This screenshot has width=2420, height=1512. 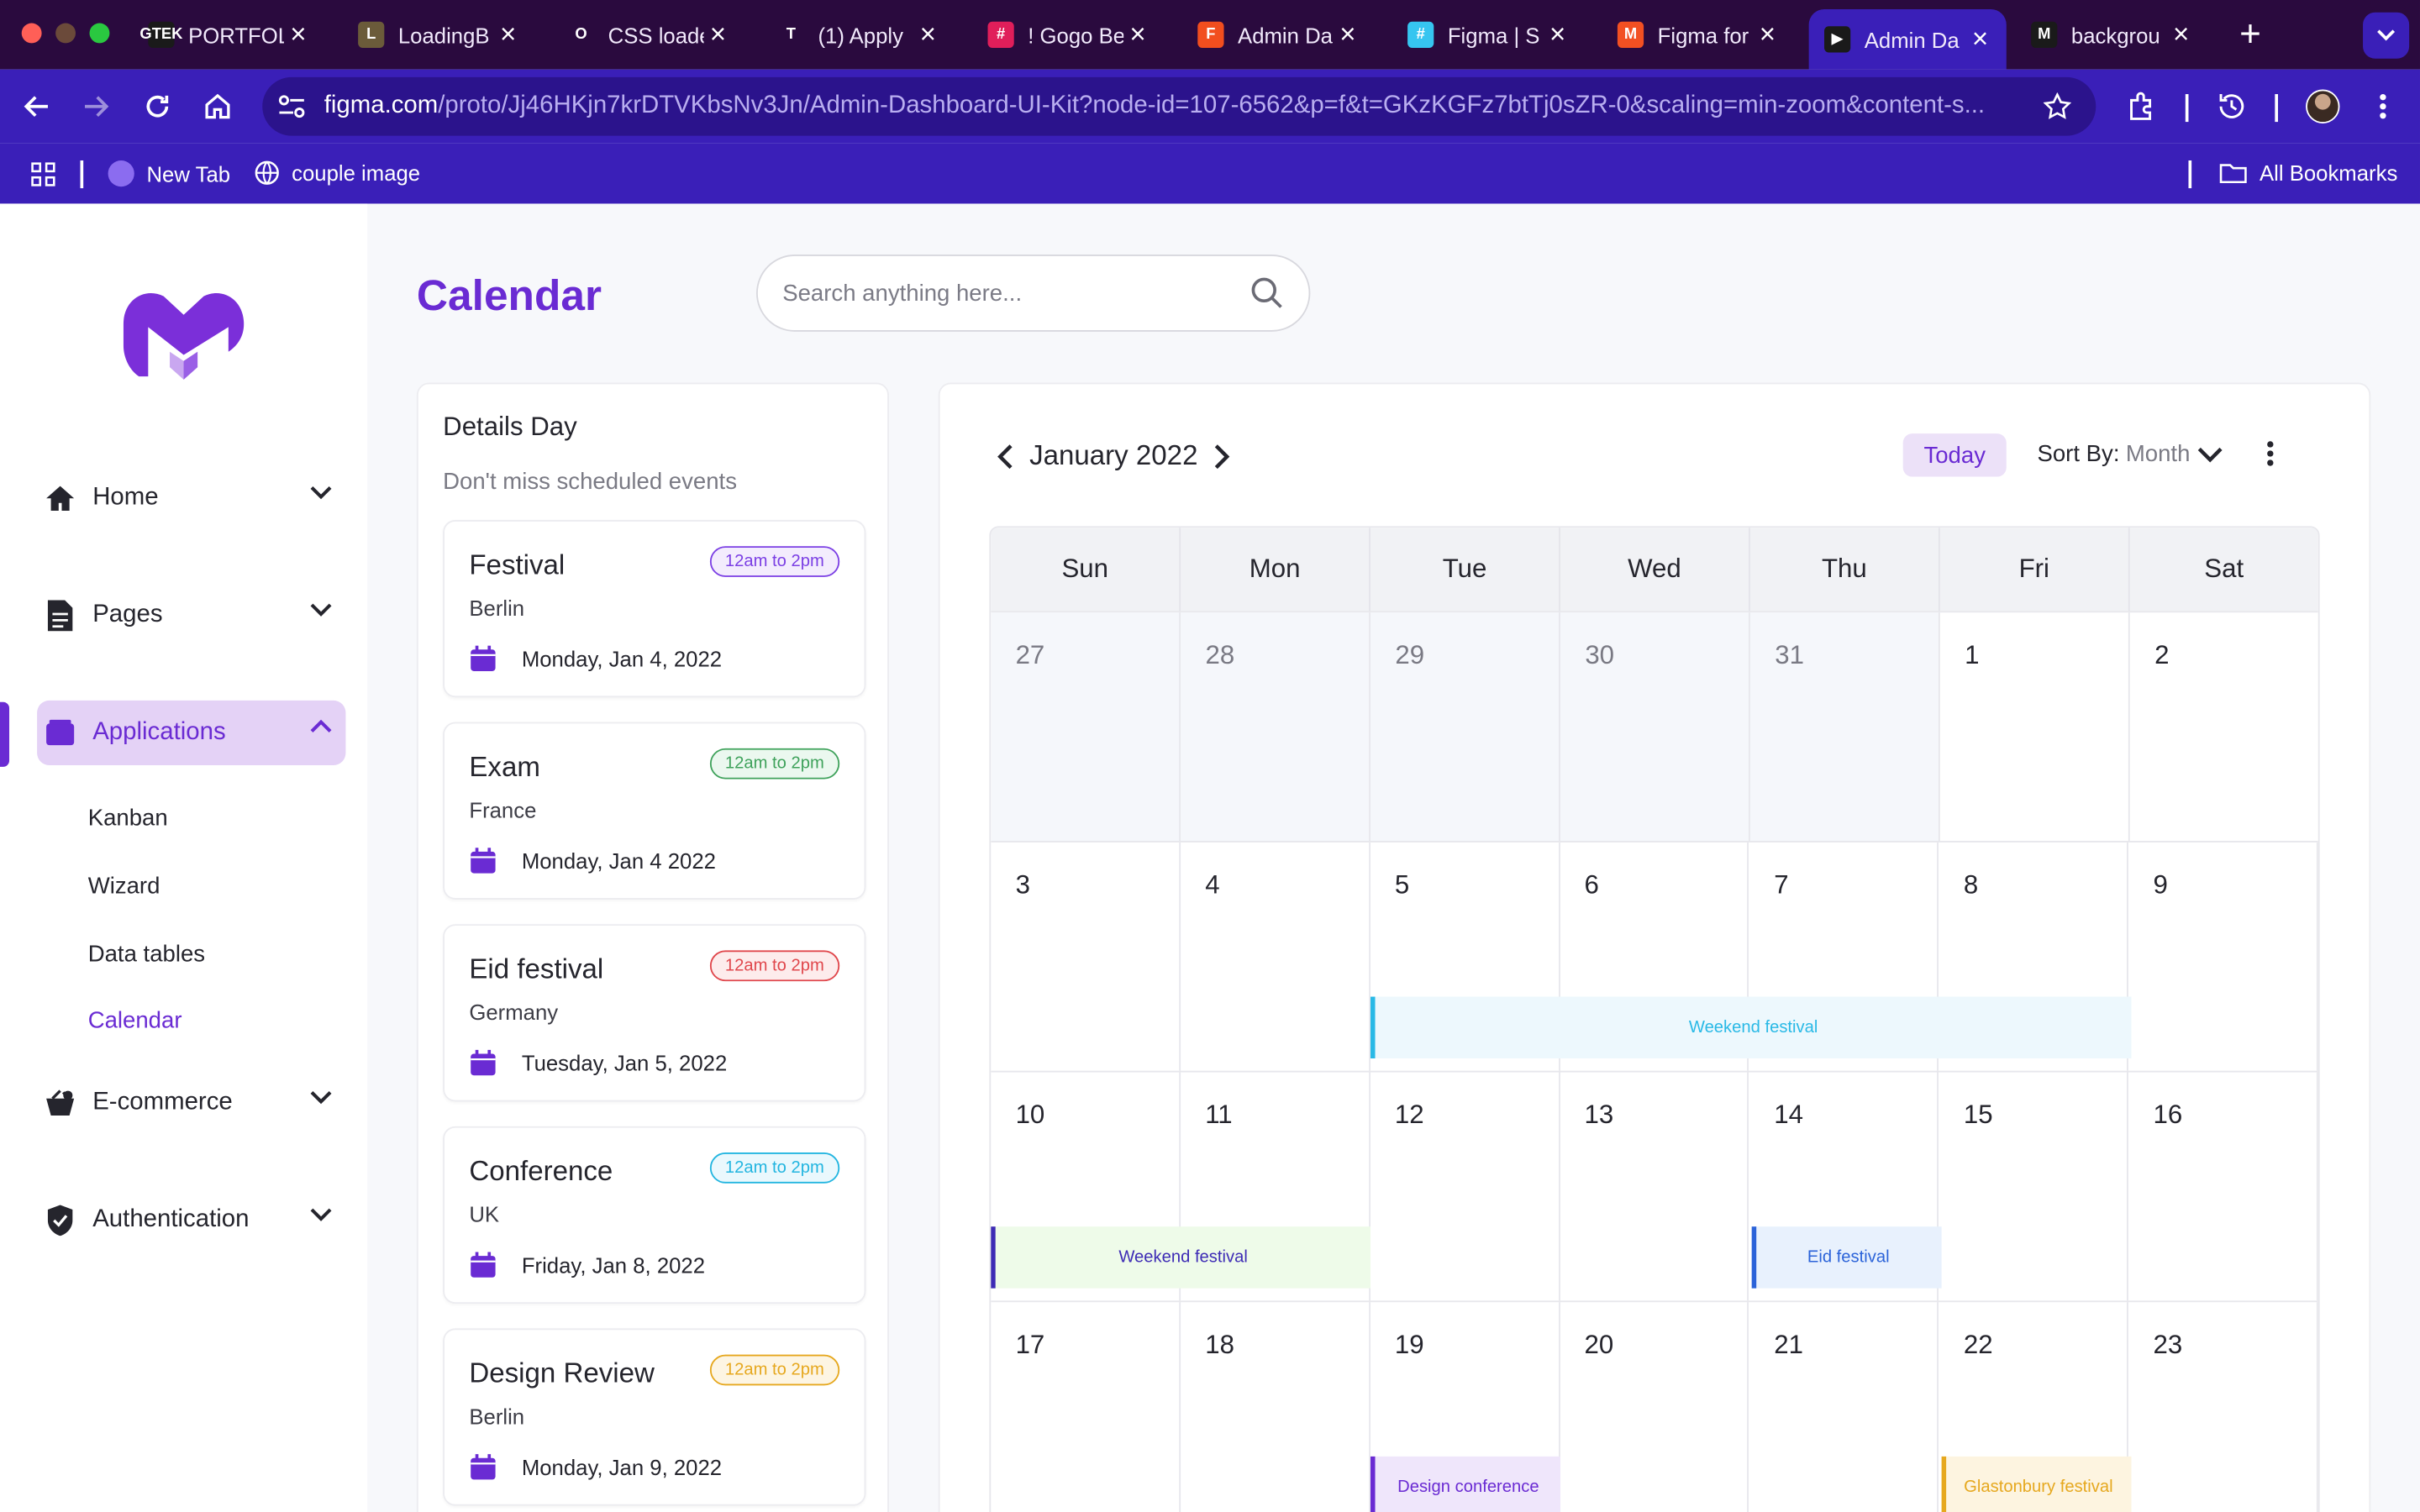 What do you see at coordinates (1278, 34) in the screenshot?
I see `browser-tab: F Admin Da ×` at bounding box center [1278, 34].